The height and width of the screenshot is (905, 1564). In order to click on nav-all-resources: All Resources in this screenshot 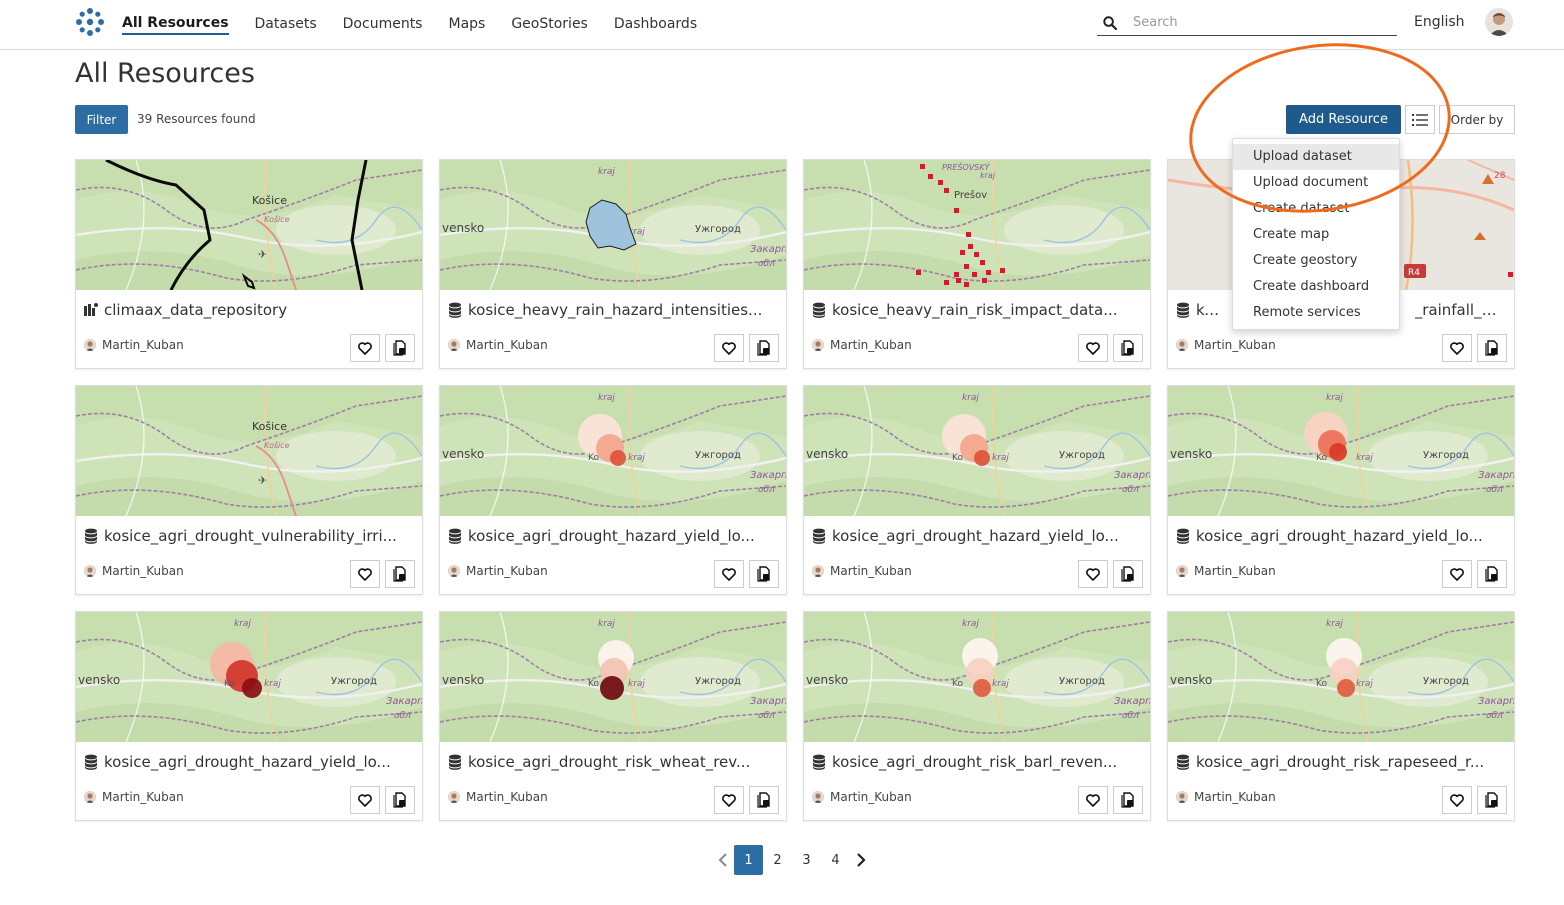, I will do `click(175, 25)`.